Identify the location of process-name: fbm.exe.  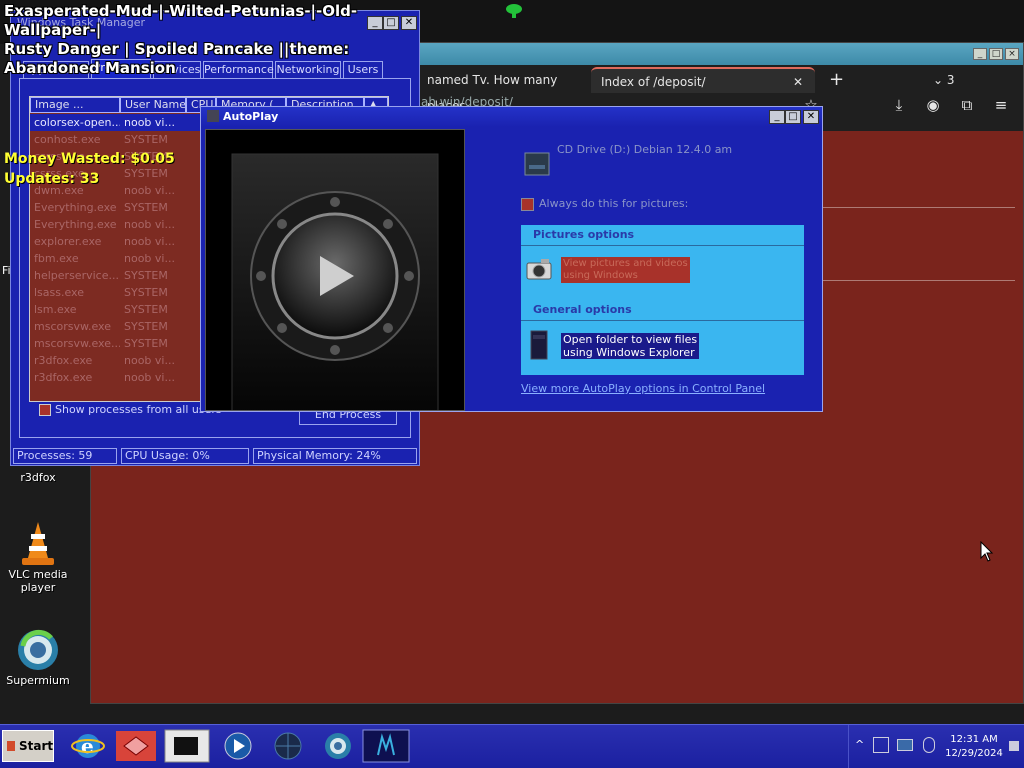
(56, 258).